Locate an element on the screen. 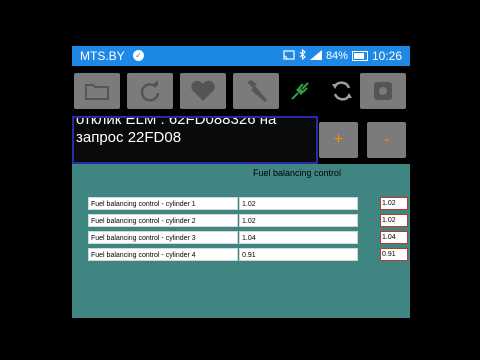 The height and width of the screenshot is (360, 480). row-name: Fuel balancing control - cylinder 2 is located at coordinates (163, 220).